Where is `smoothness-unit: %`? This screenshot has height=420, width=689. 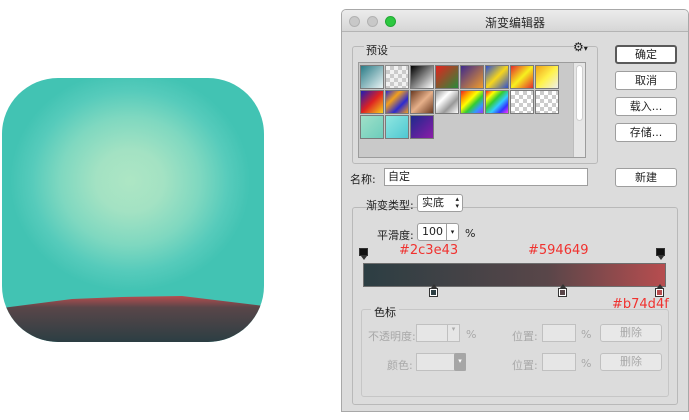 smoothness-unit: % is located at coordinates (470, 233).